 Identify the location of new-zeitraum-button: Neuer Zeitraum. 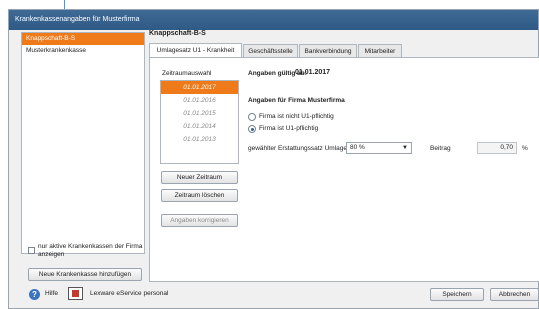
(199, 177).